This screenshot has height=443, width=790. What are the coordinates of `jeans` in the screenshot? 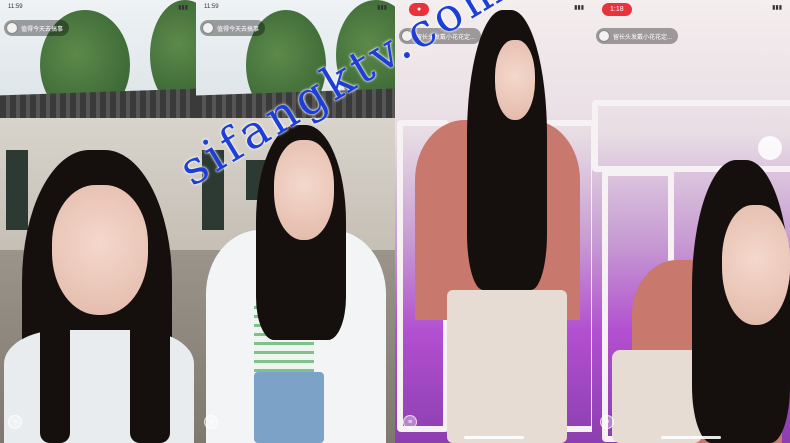 It's located at (289, 407).